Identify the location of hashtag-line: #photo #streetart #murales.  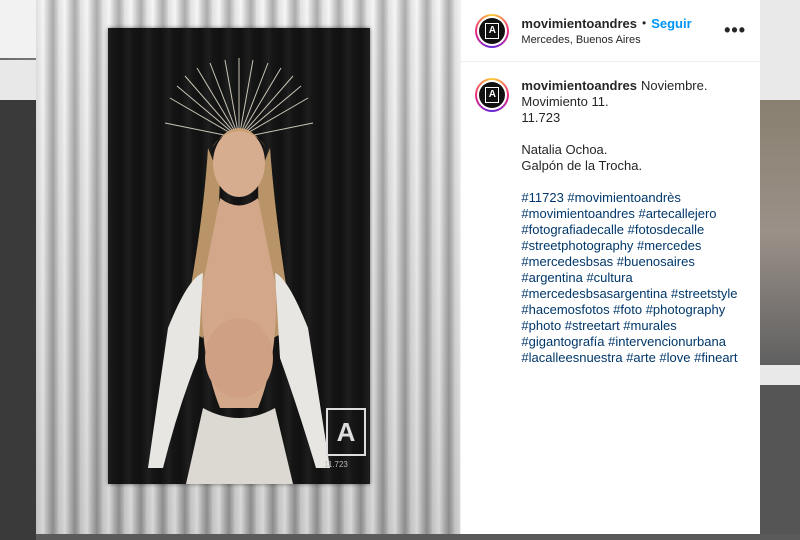
(629, 326).